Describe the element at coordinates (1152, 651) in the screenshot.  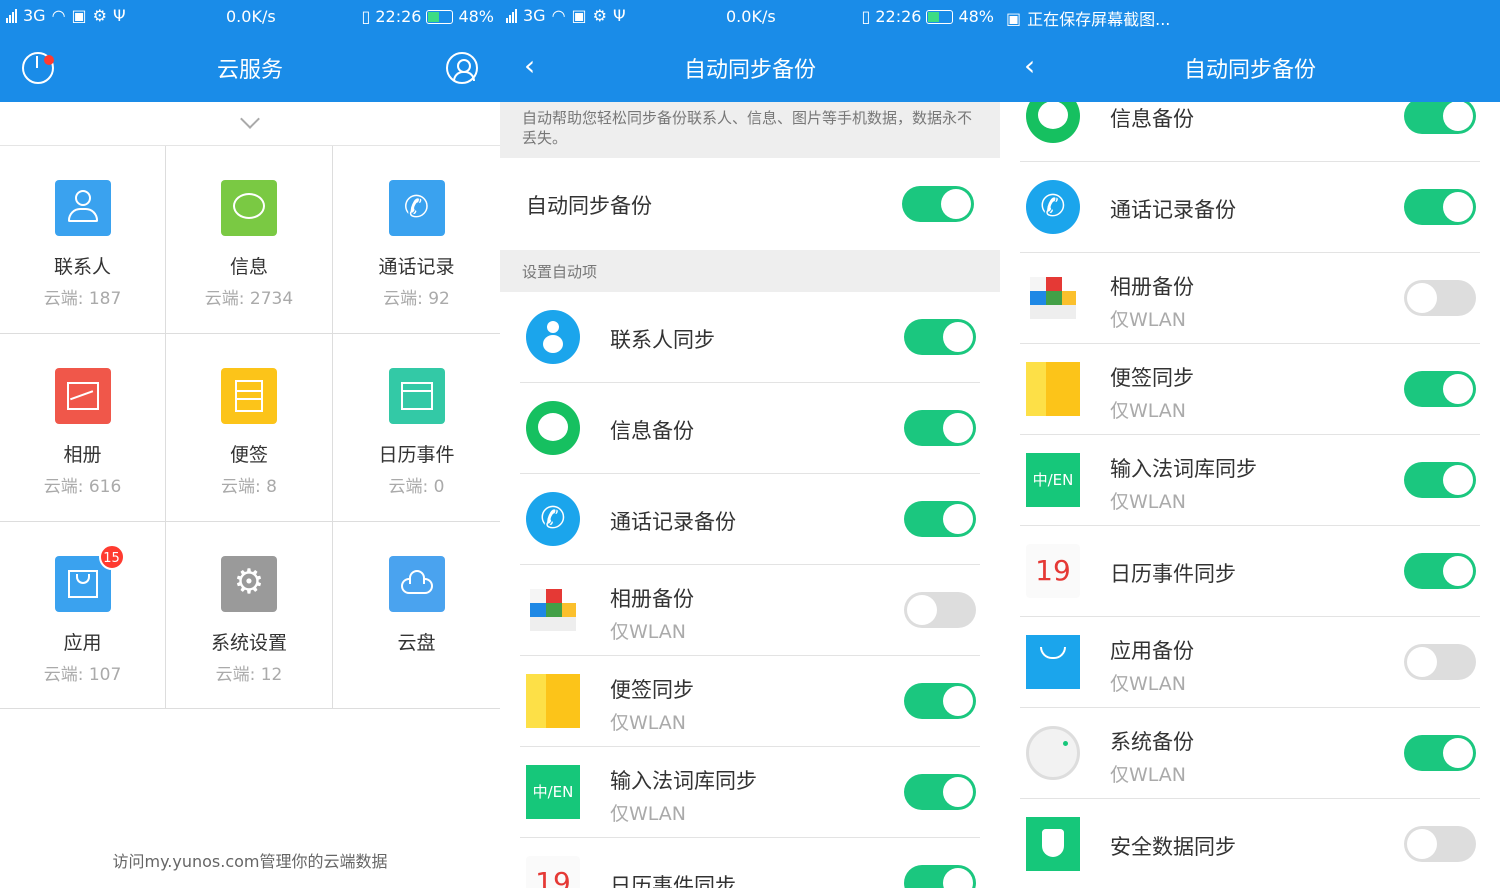
I see `setting-label: 应用备份` at that location.